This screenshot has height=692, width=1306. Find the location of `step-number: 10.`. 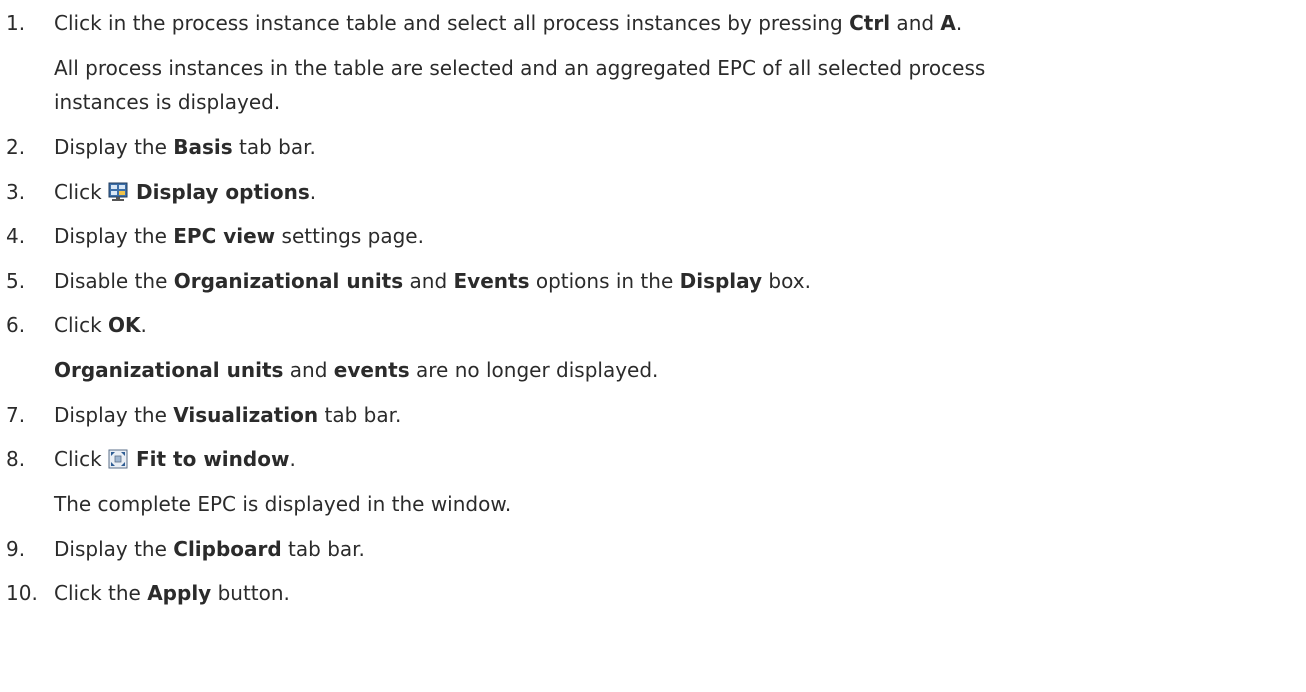

step-number: 10. is located at coordinates (22, 593).